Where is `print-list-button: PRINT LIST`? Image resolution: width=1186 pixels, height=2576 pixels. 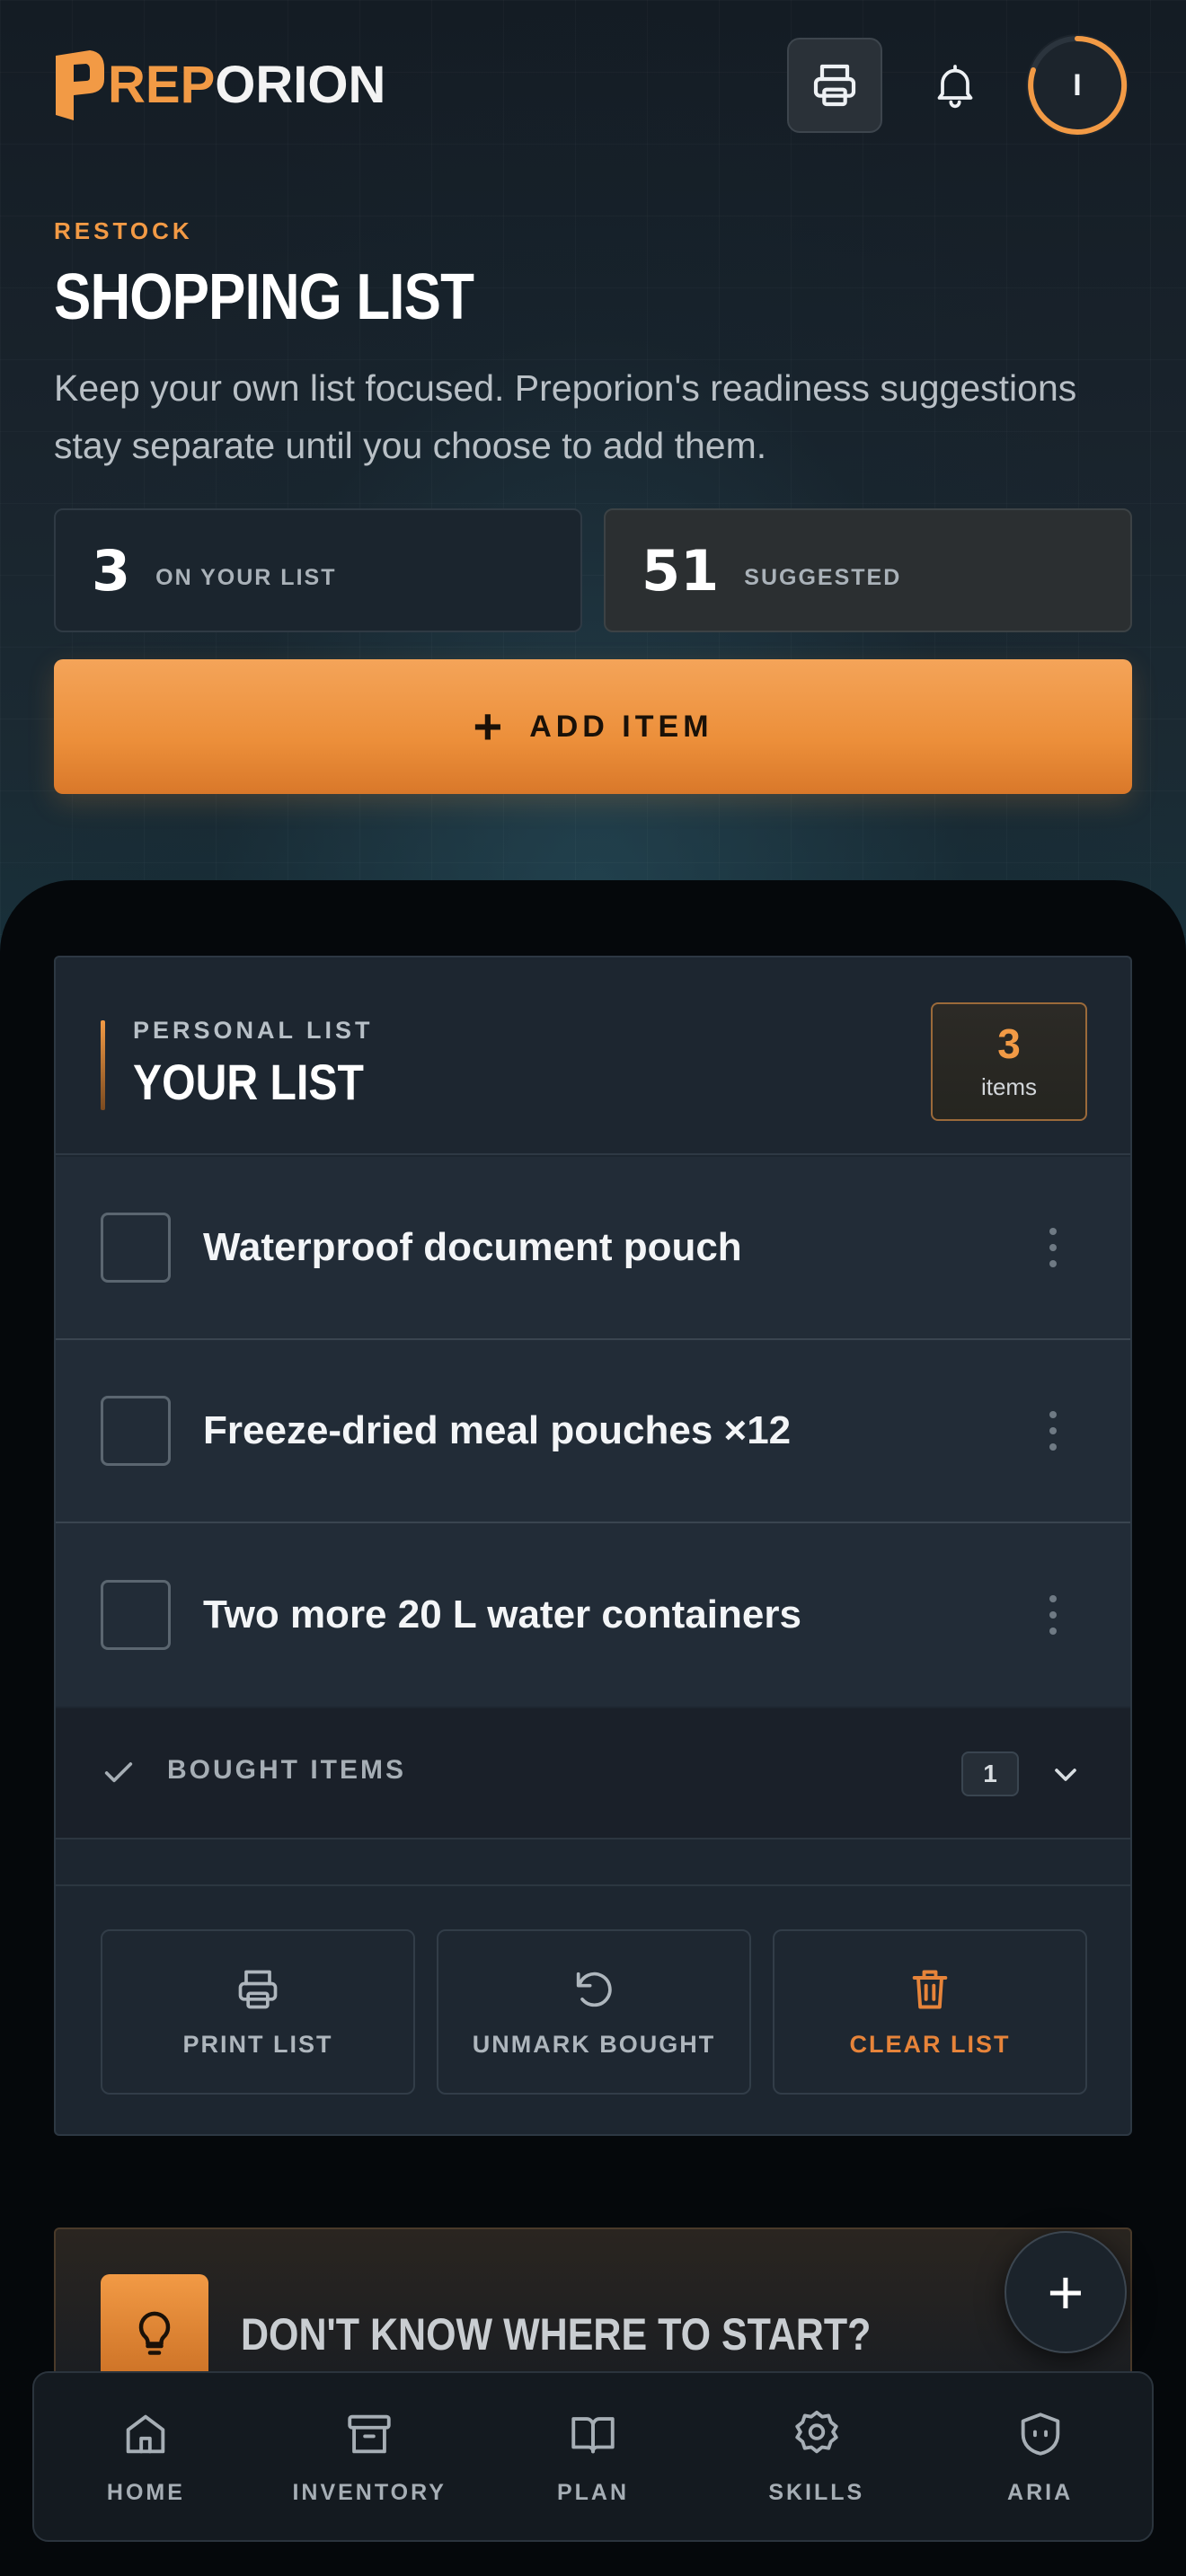
print-list-button: PRINT LIST is located at coordinates (258, 2012).